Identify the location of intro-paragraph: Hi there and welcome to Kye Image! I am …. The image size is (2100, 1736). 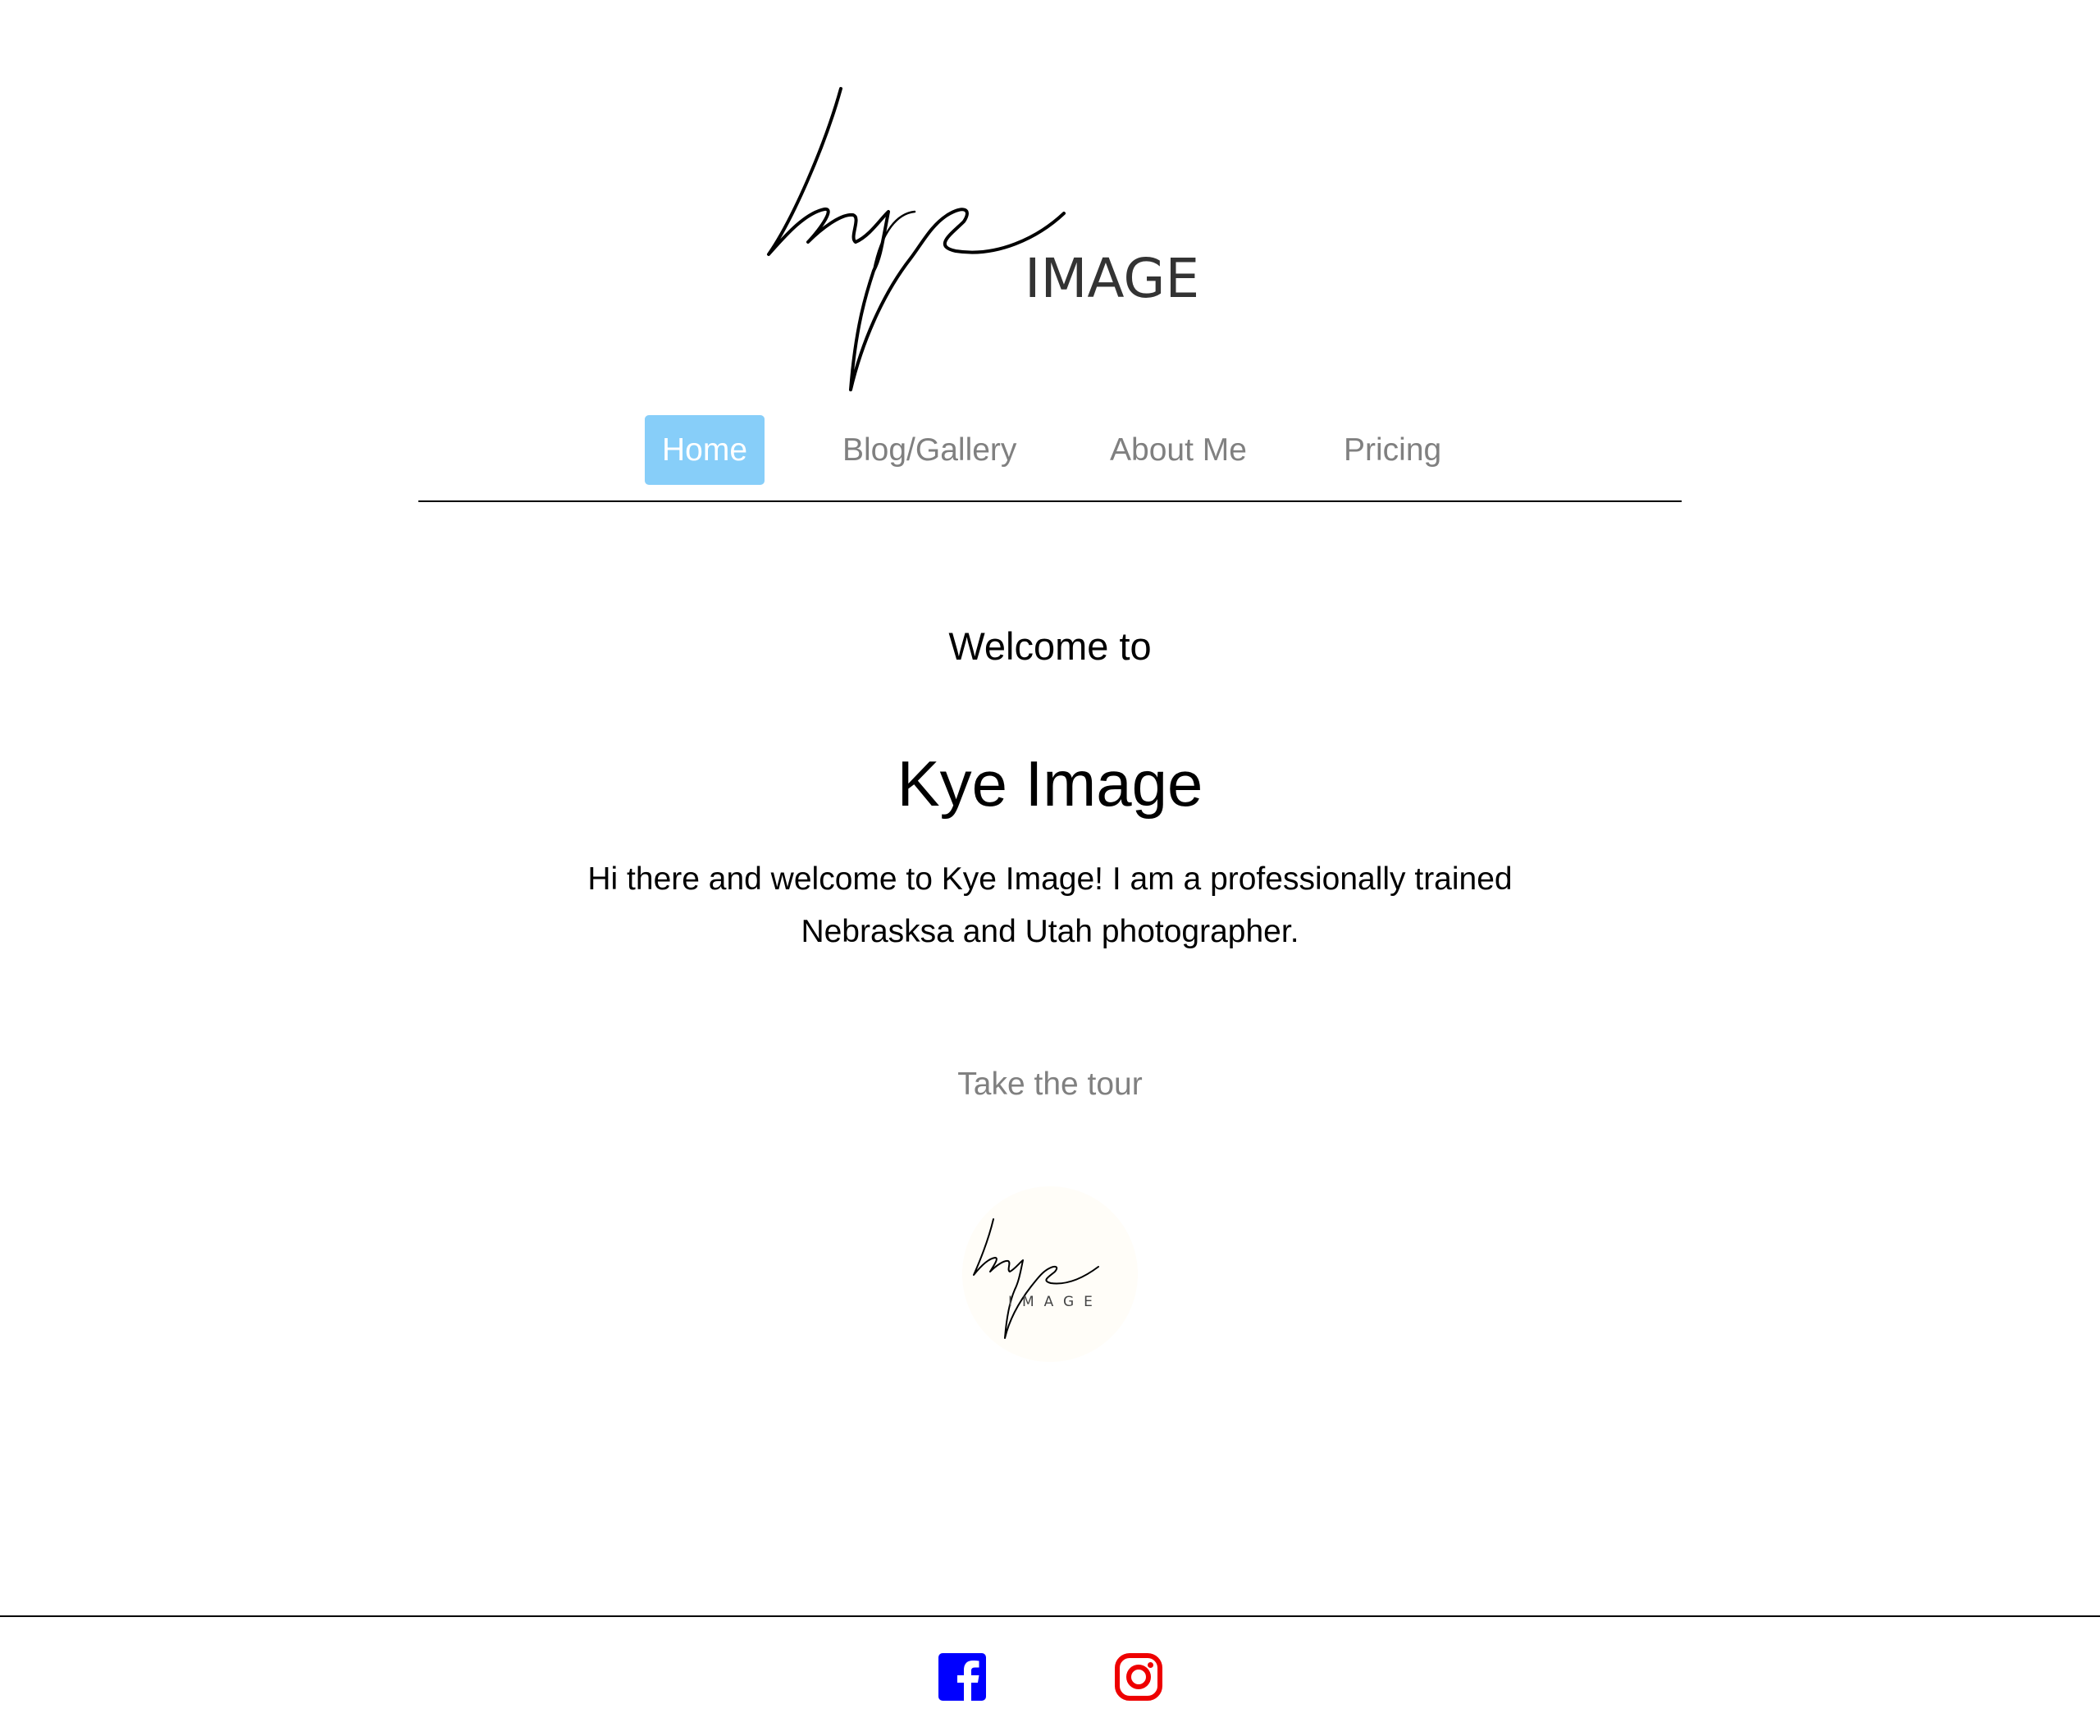
(1050, 905).